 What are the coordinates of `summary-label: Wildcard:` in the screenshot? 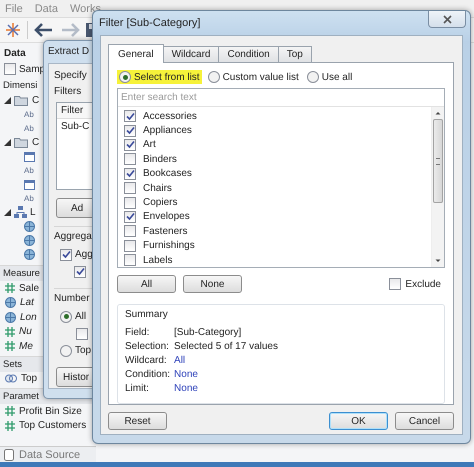 It's located at (146, 360).